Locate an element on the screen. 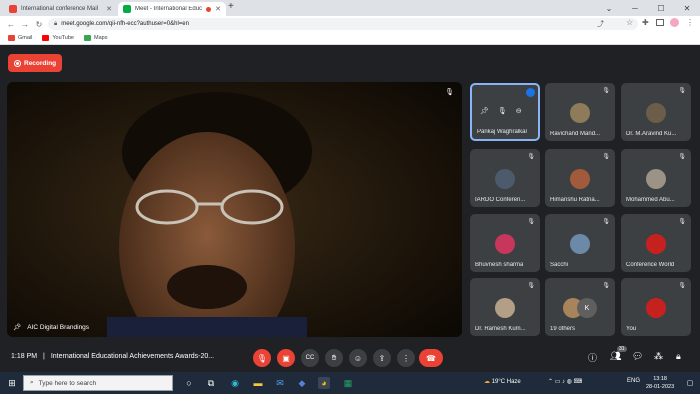 The height and width of the screenshot is (394, 700). bookmarks-bar: Gmail YouTube Maps is located at coordinates (350, 38).